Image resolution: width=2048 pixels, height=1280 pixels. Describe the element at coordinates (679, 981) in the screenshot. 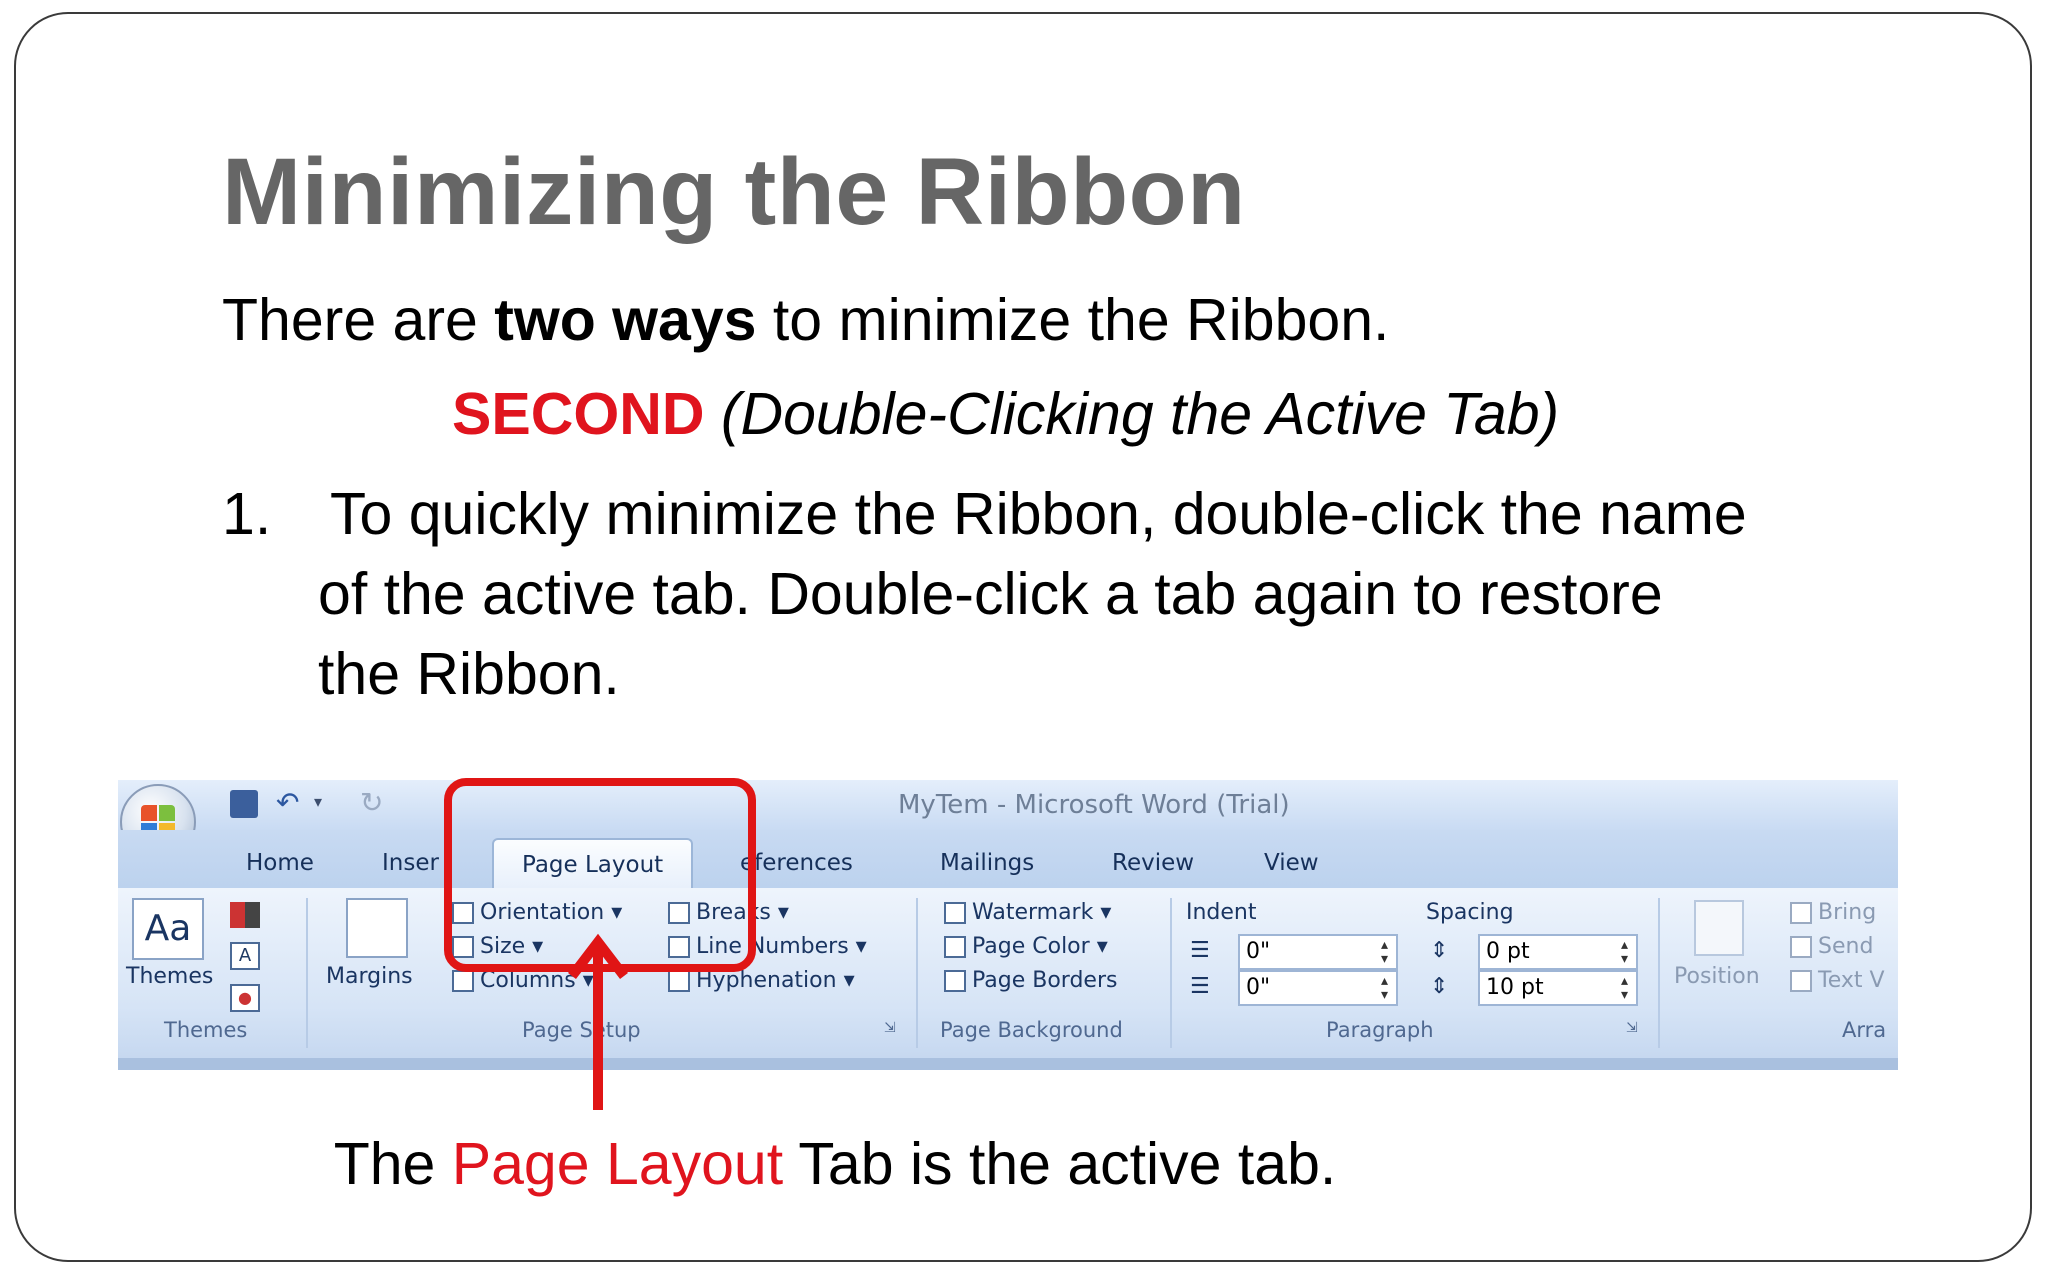

I see `hyphenation-icon` at that location.